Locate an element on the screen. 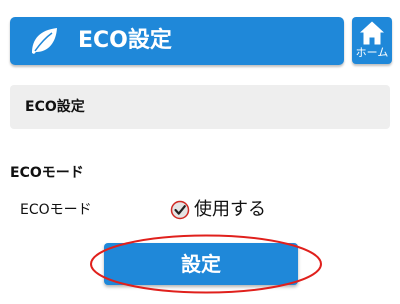 This screenshot has width=400, height=304. section-header-box: ECO設定 is located at coordinates (200, 107).